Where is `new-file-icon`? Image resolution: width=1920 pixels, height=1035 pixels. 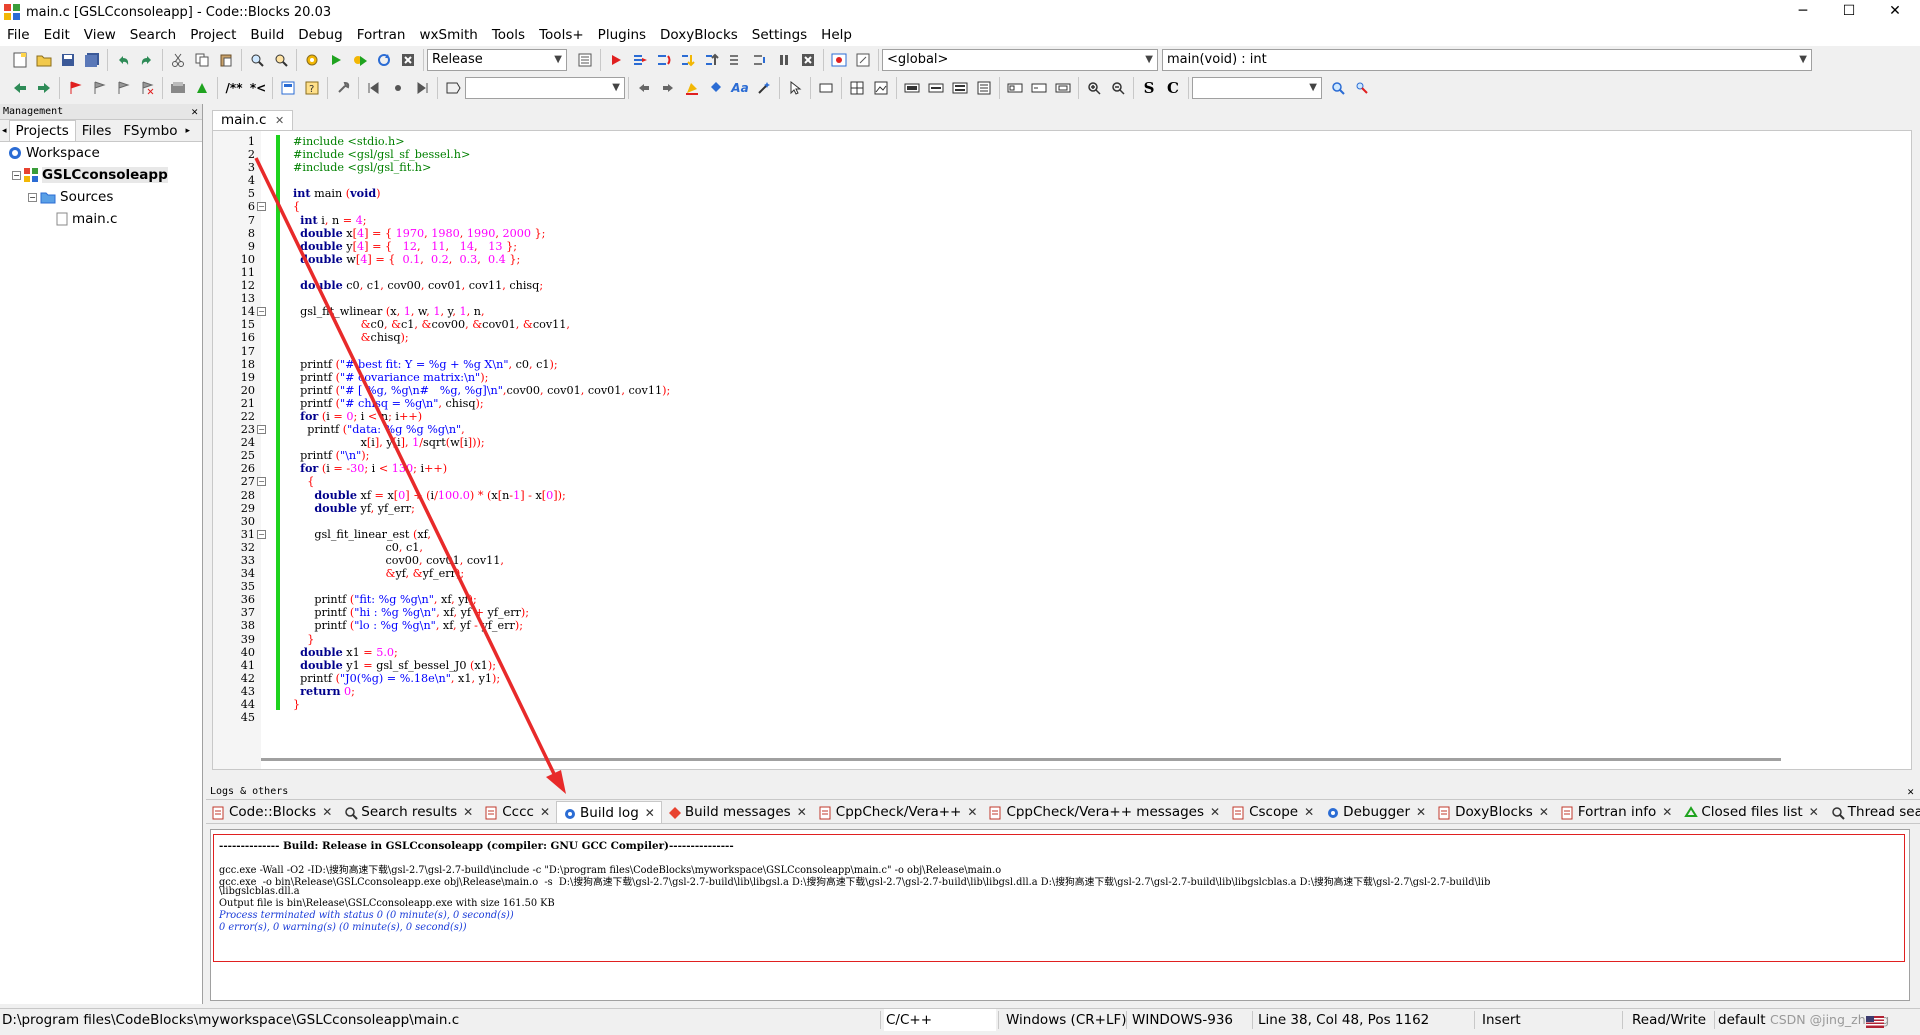 new-file-icon is located at coordinates (20, 60).